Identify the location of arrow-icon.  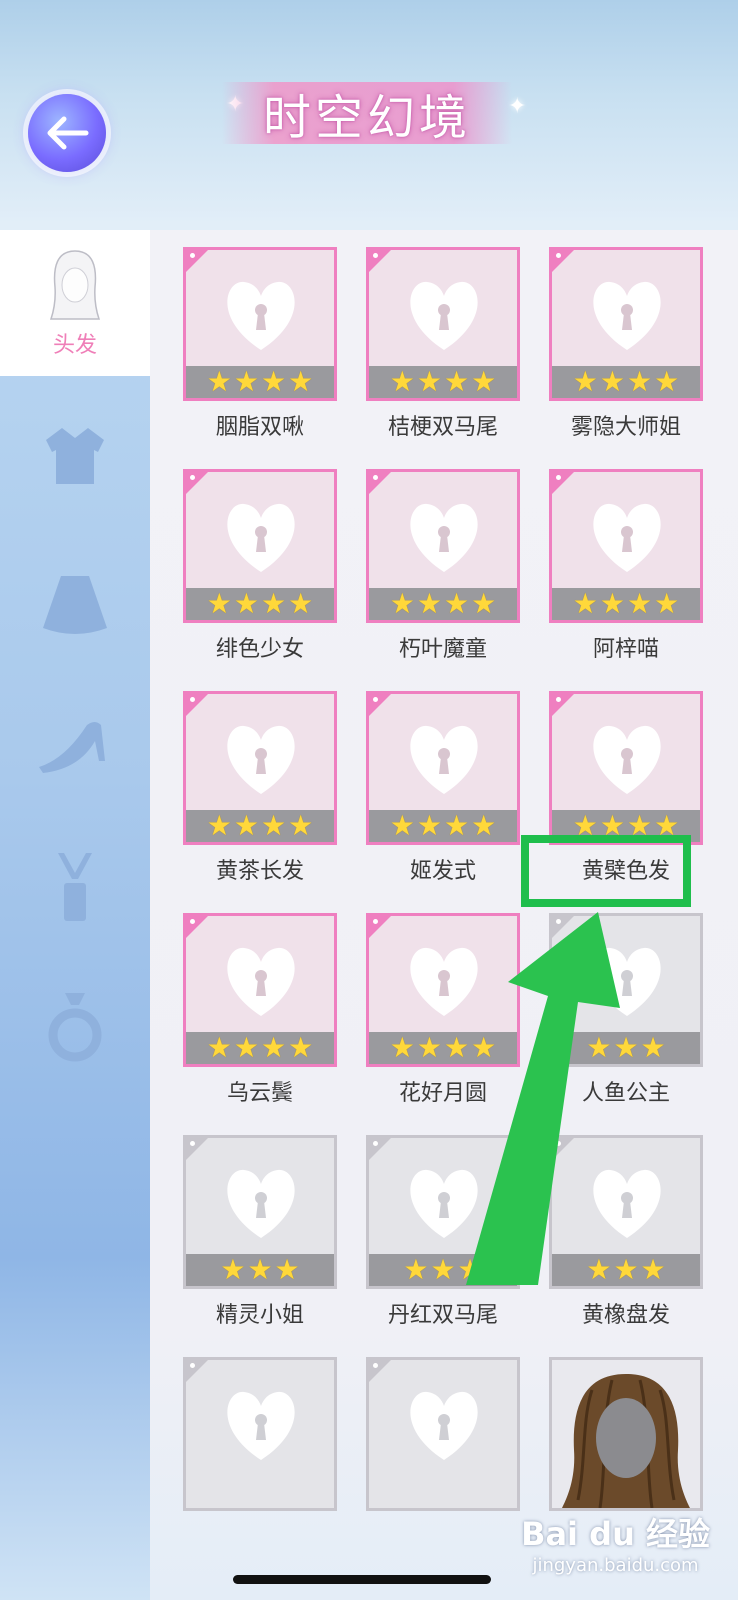
(543, 1098).